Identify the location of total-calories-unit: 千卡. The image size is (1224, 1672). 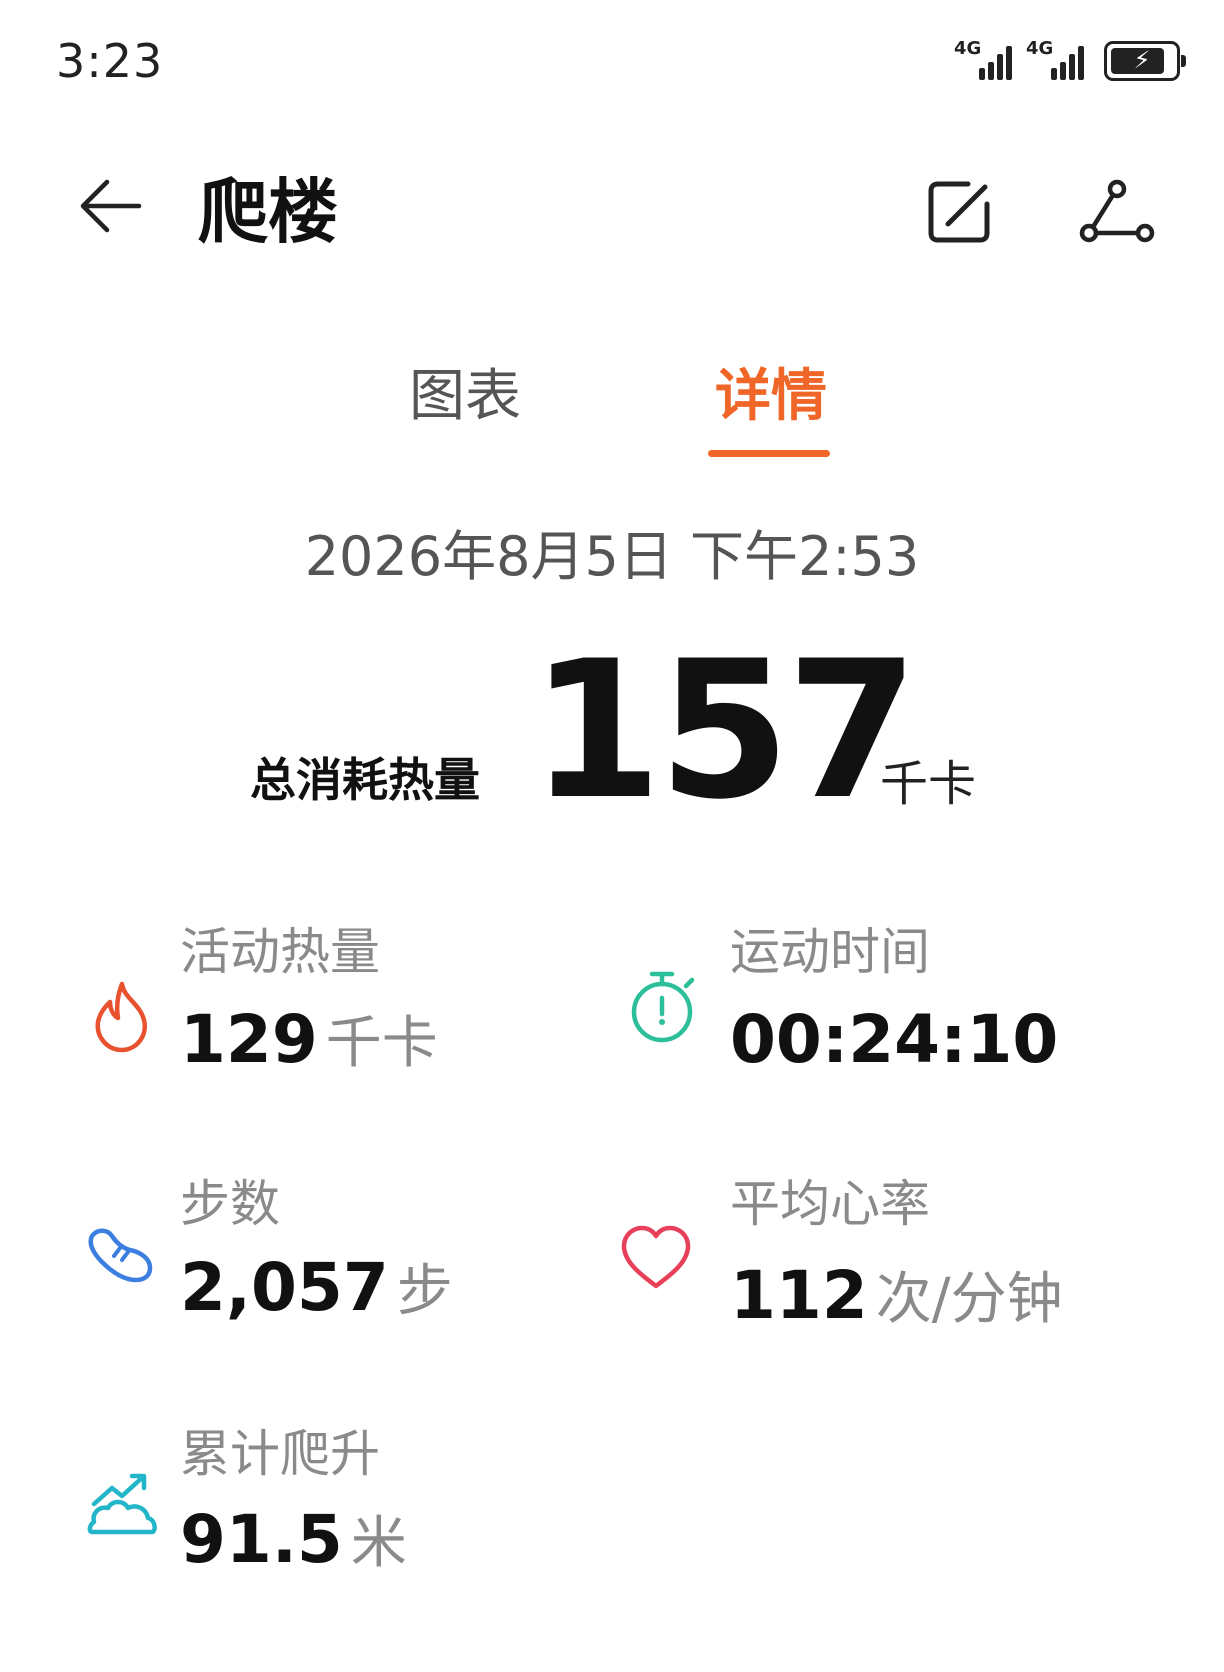
(928, 784).